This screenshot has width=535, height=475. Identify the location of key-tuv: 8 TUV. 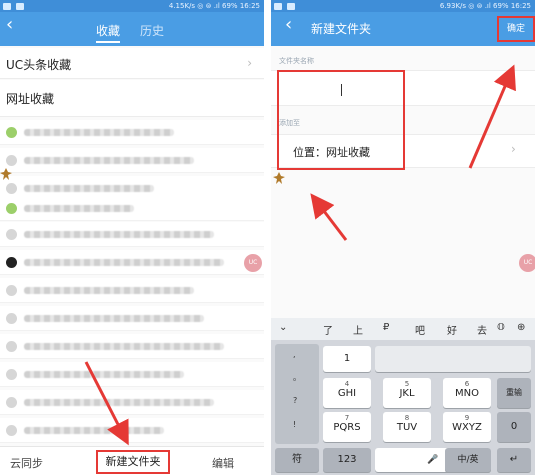
(407, 427).